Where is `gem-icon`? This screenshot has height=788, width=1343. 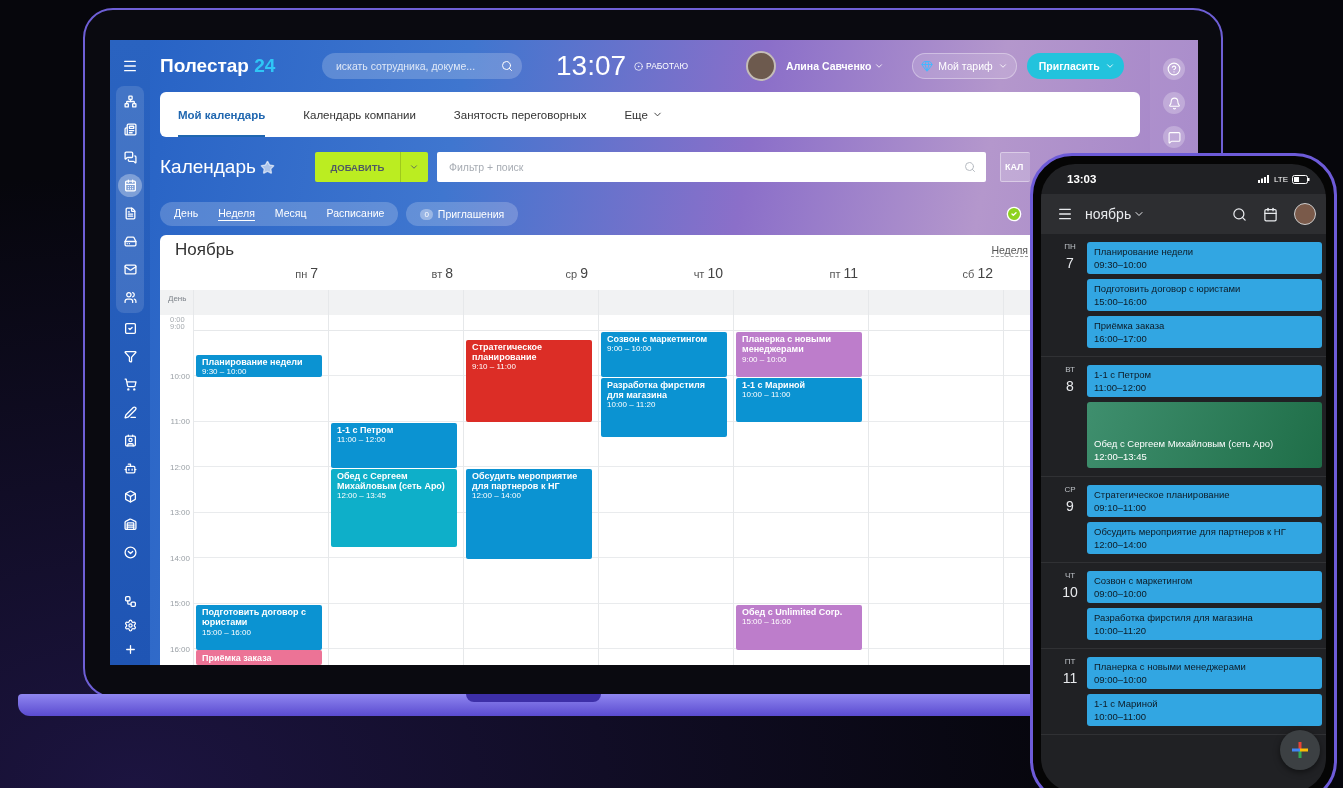 gem-icon is located at coordinates (927, 66).